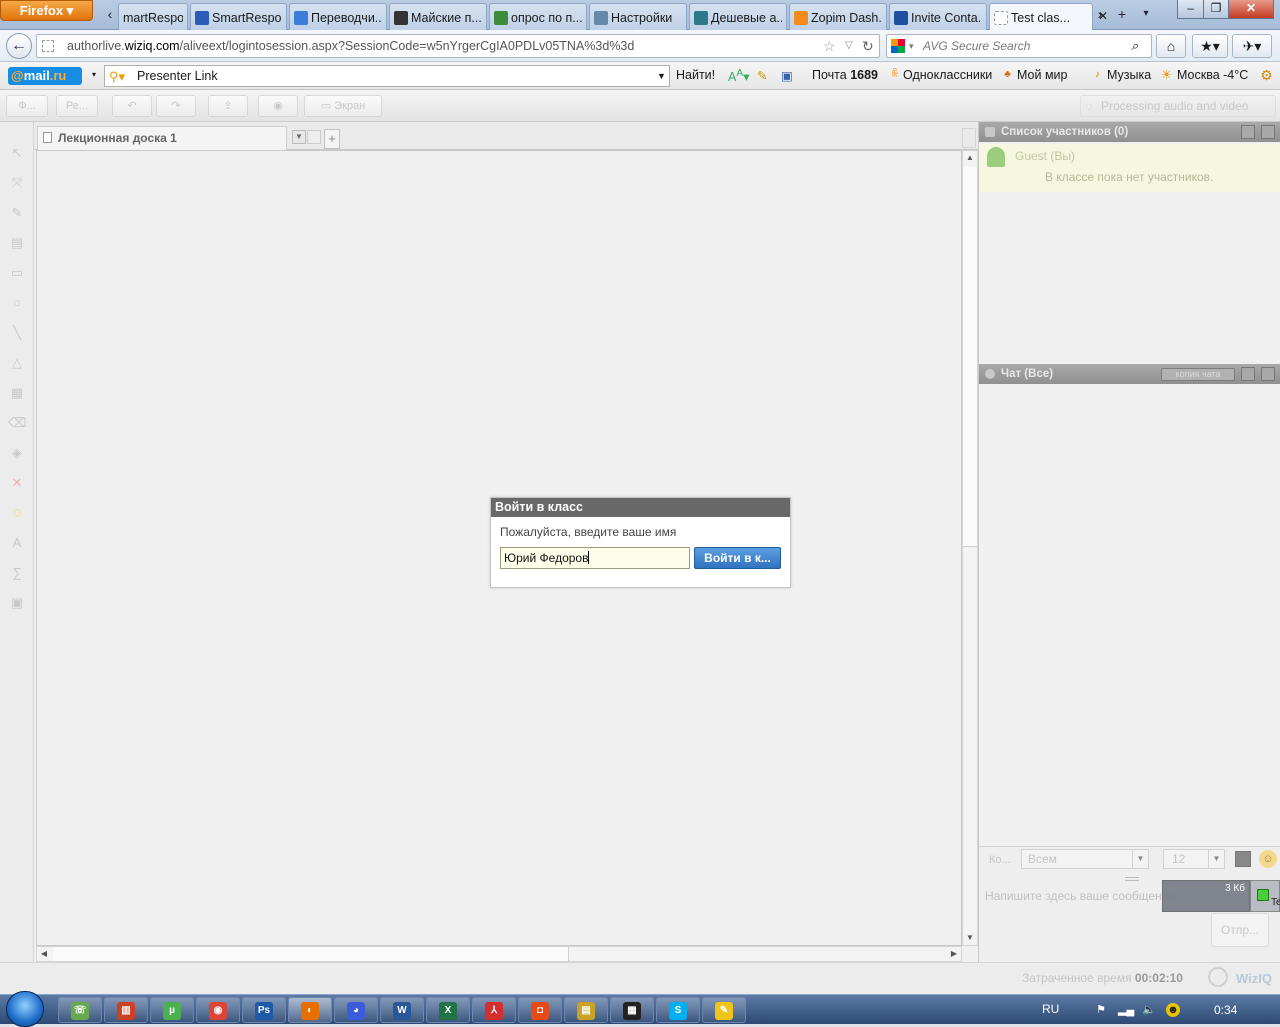 This screenshot has width=1280, height=1027. What do you see at coordinates (1225, 1010) in the screenshot?
I see `clock: 0:34` at bounding box center [1225, 1010].